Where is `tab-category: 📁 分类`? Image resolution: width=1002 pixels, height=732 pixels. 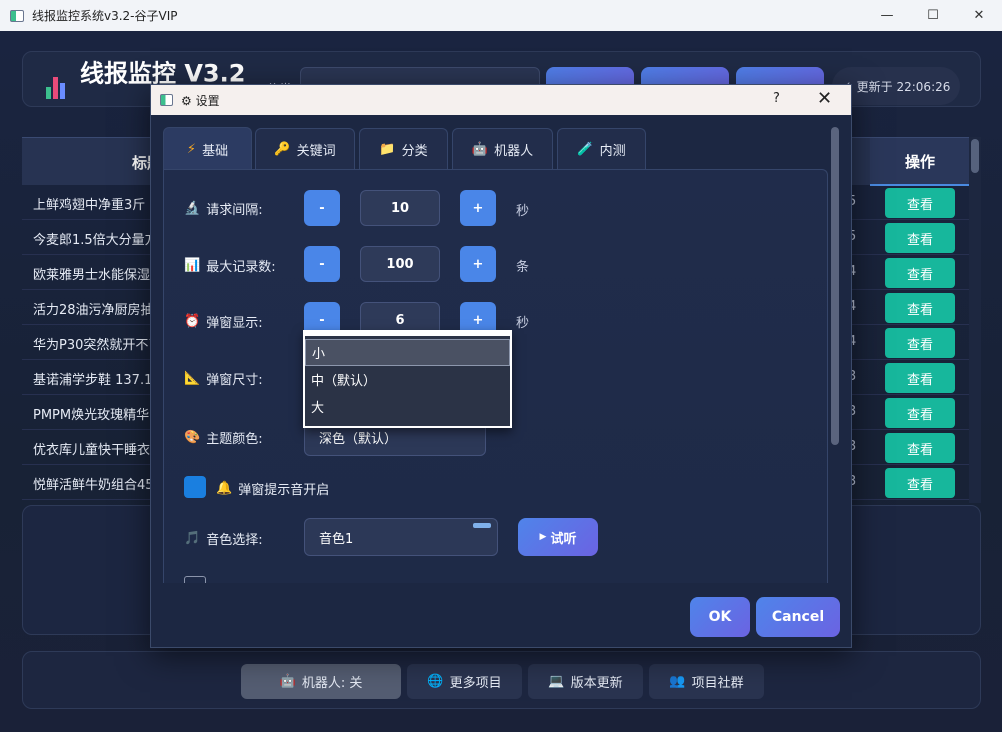 tab-category: 📁 分类 is located at coordinates (403, 148).